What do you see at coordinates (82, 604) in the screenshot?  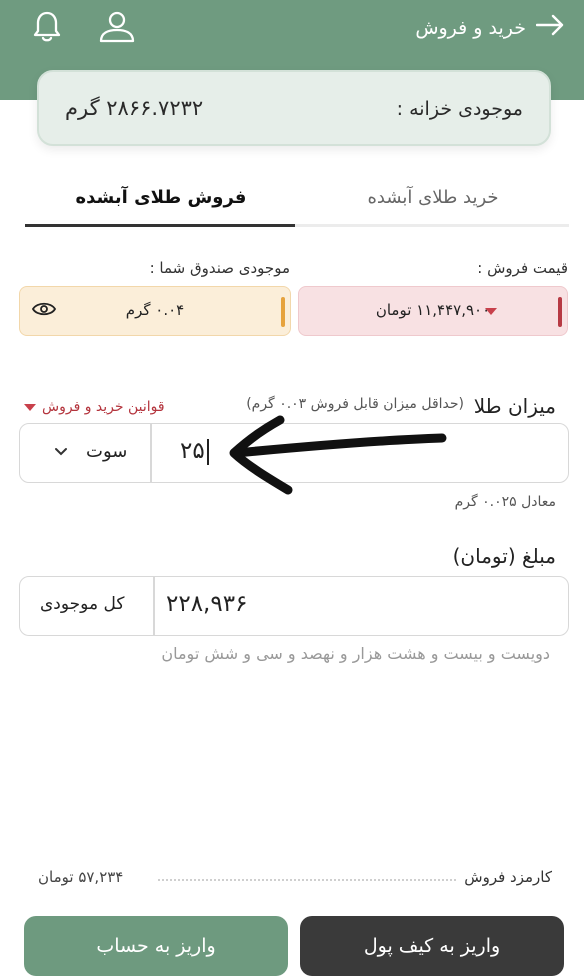 I see `all-balance-button: کل موجودی` at bounding box center [82, 604].